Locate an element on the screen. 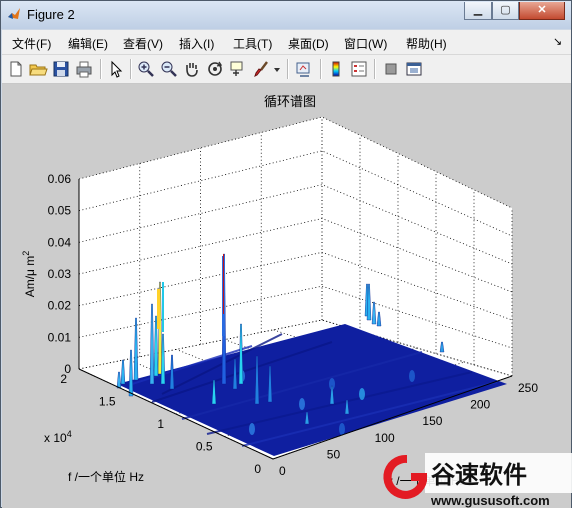 The height and width of the screenshot is (512, 572). z-tick-label: 0.03 is located at coordinates (60, 274).